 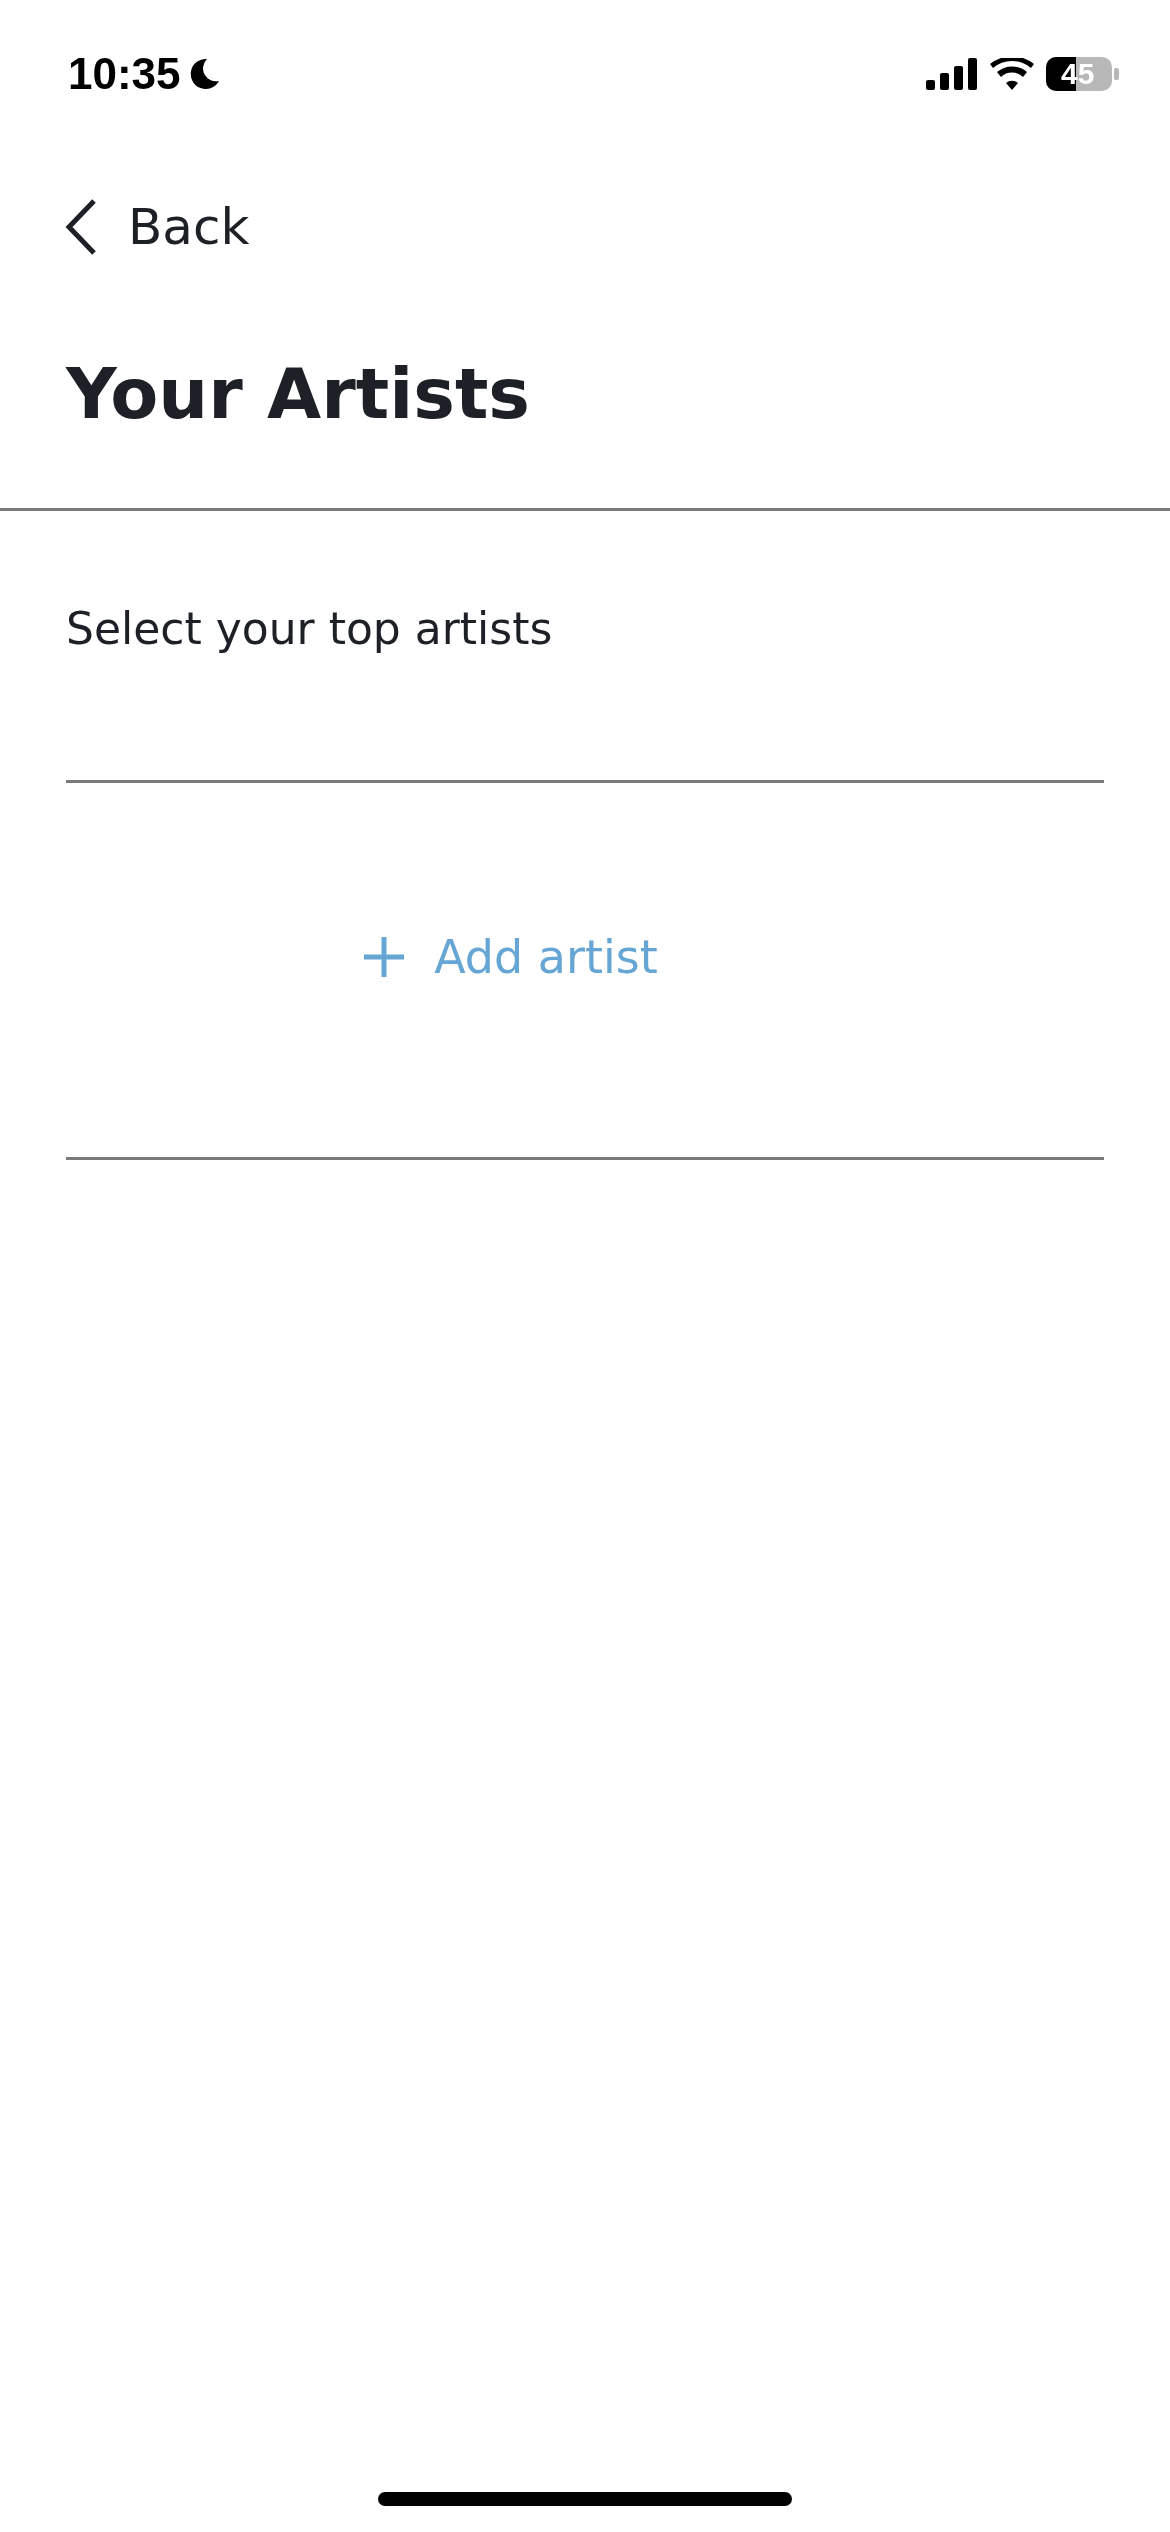 I want to click on status-time: 10:35, so click(x=124, y=74).